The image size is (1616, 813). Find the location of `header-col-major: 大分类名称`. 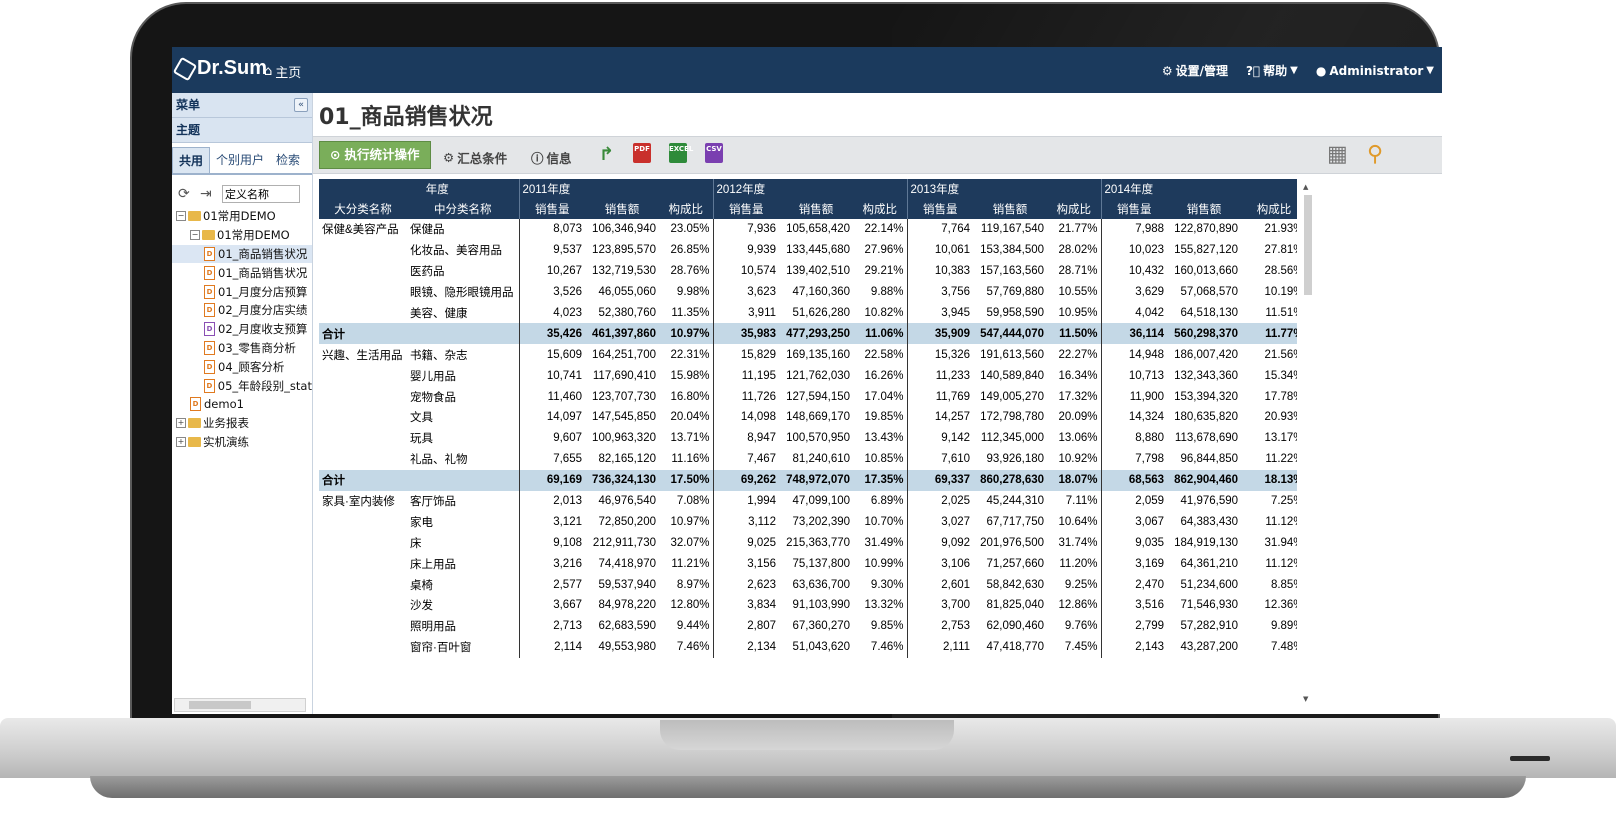

header-col-major: 大分类名称 is located at coordinates (363, 209).